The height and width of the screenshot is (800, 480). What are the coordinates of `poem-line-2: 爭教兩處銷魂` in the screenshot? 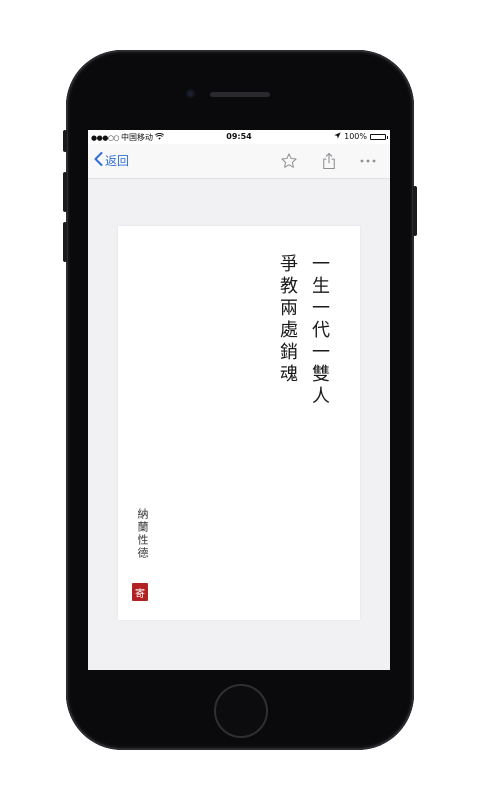 It's located at (287, 320).